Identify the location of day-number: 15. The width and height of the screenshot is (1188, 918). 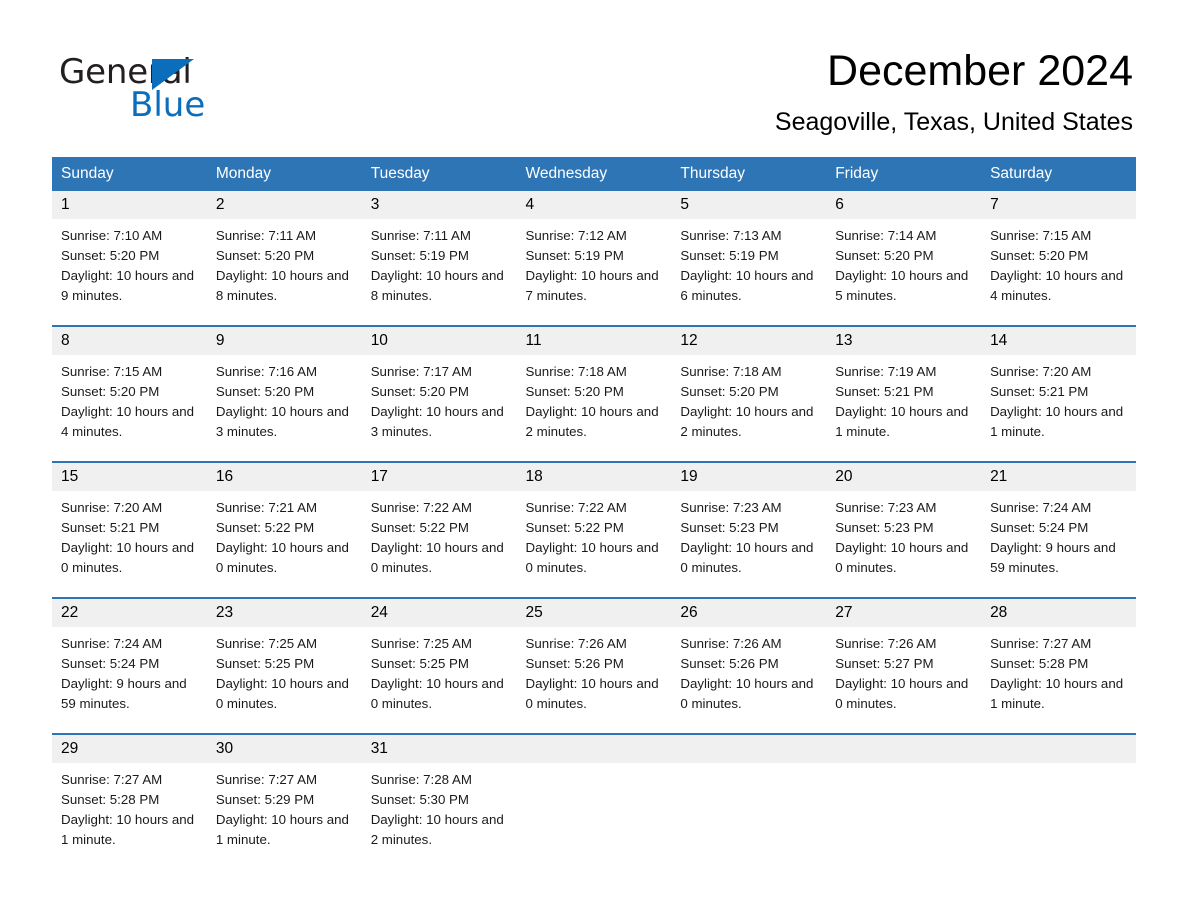
(129, 477).